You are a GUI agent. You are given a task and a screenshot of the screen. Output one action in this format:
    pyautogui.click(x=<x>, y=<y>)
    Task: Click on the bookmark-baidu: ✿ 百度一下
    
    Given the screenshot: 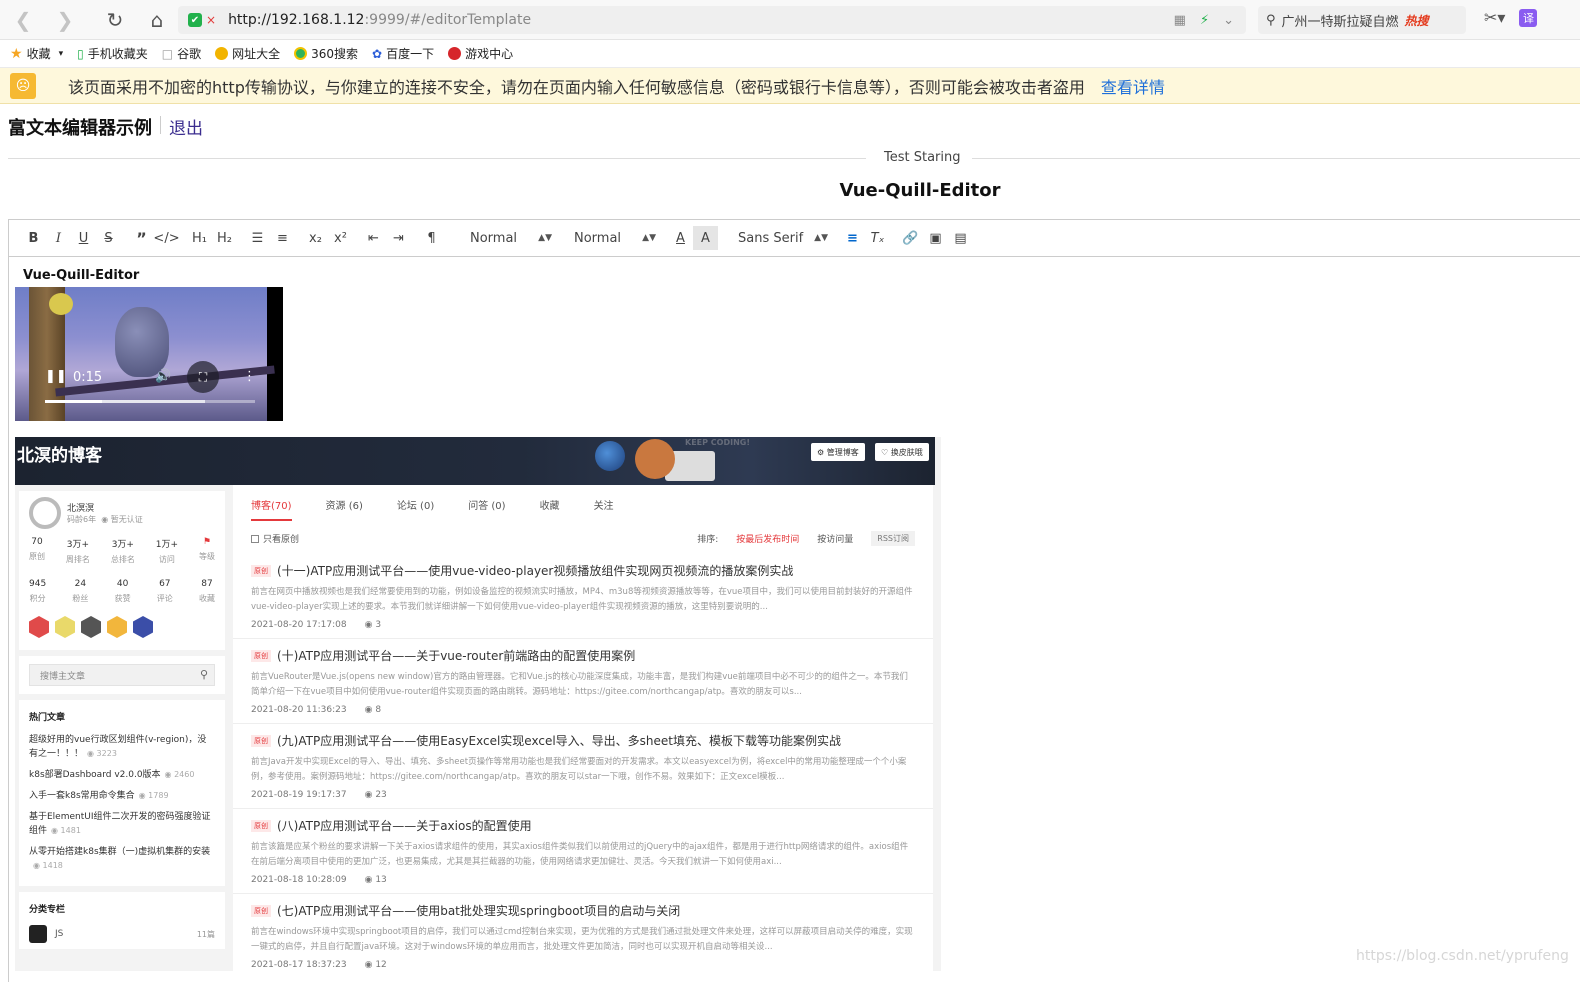 What is the action you would take?
    pyautogui.click(x=403, y=53)
    